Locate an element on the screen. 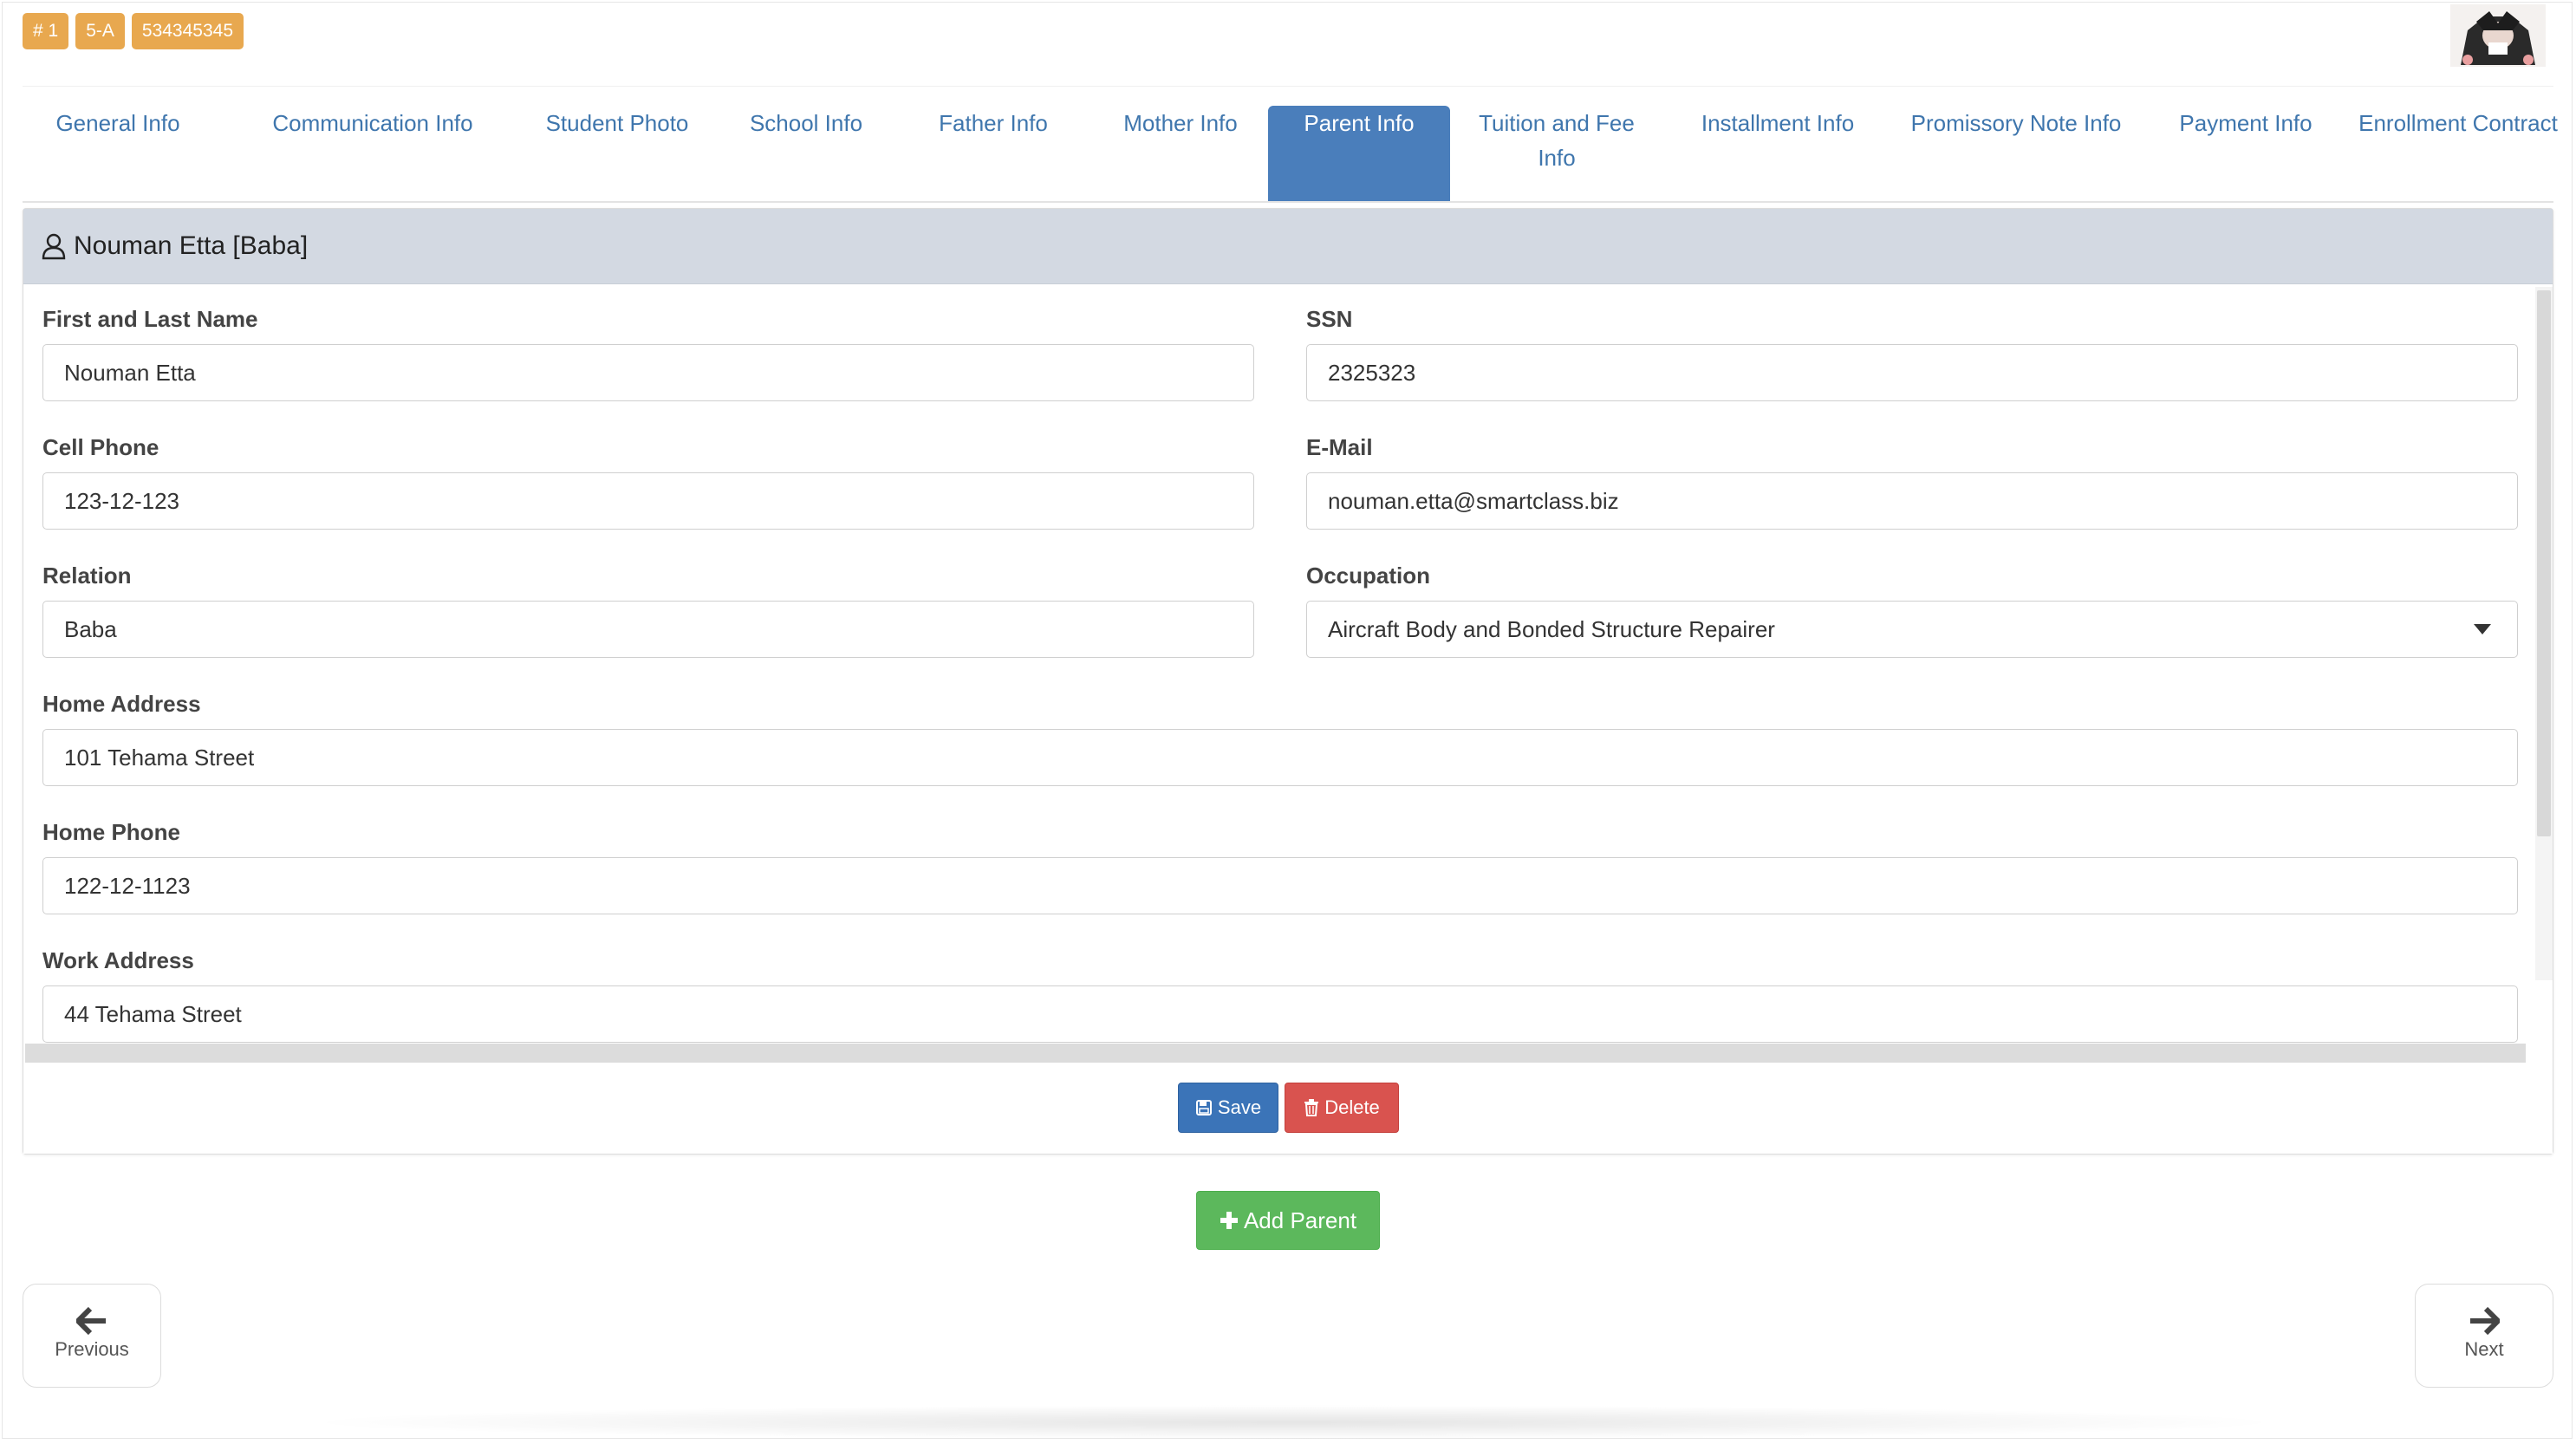 The image size is (2576, 1444). input-relation: Baba is located at coordinates (648, 629).